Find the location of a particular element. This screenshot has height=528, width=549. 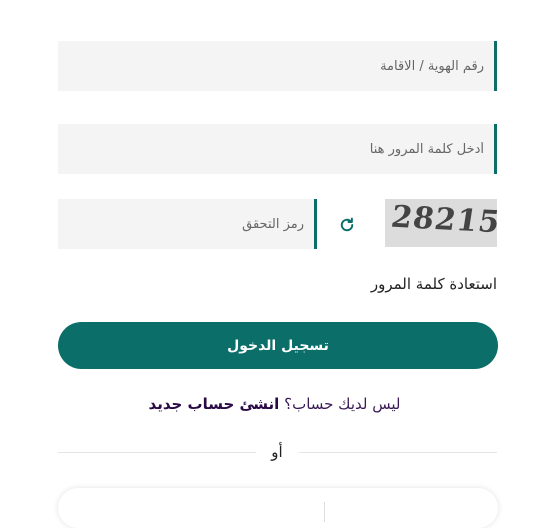

divider-line-right is located at coordinates (398, 452).